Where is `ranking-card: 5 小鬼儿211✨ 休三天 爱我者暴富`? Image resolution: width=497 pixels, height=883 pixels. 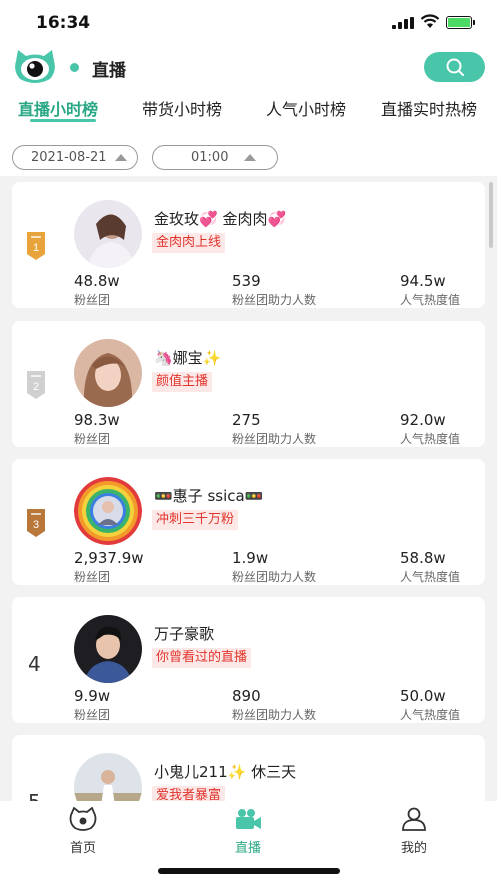 ranking-card: 5 小鬼儿211✨ 休三天 爱我者暴富 is located at coordinates (248, 768).